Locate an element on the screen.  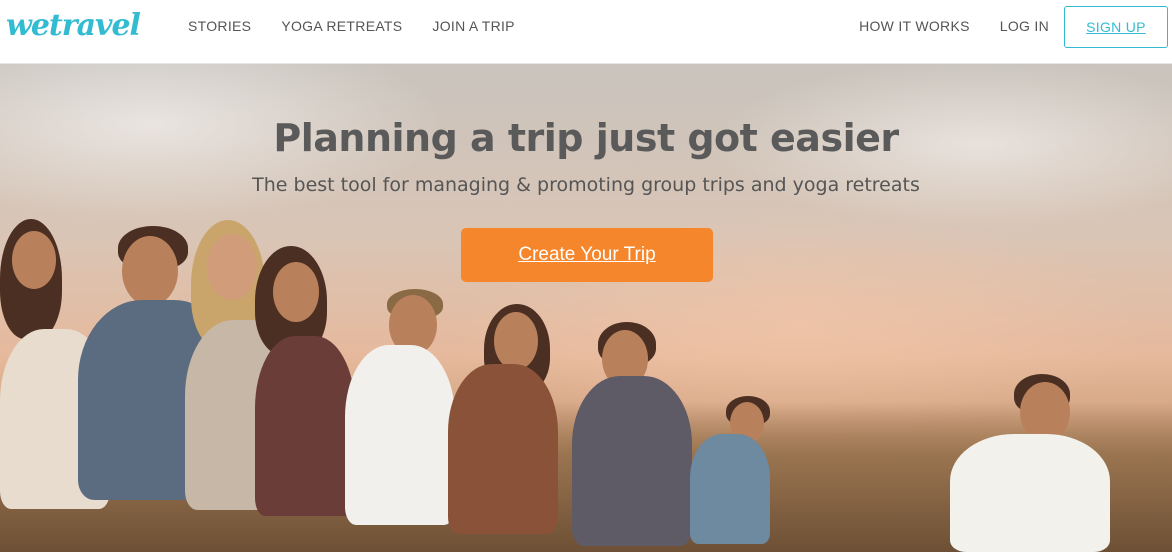
create-your-trip-button: Create Your Trip is located at coordinates (587, 255).